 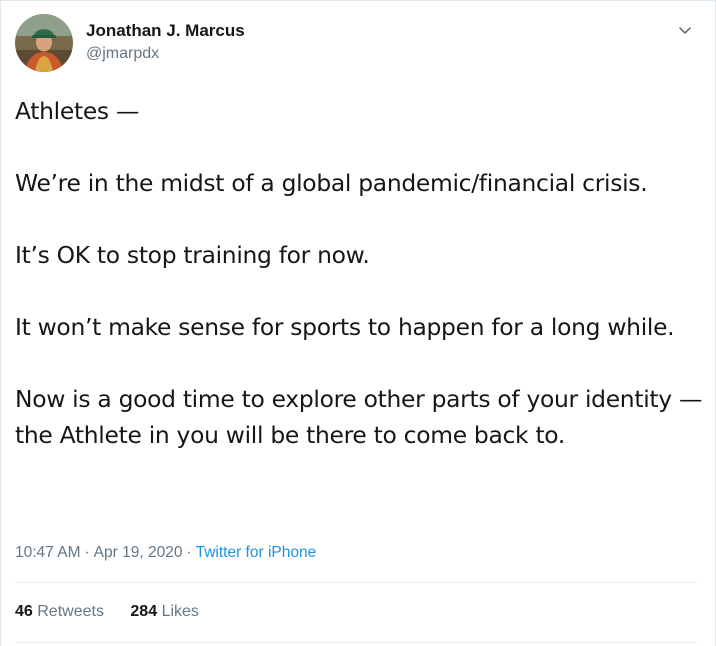 I want to click on retweets-count: 46, so click(x=24, y=611).